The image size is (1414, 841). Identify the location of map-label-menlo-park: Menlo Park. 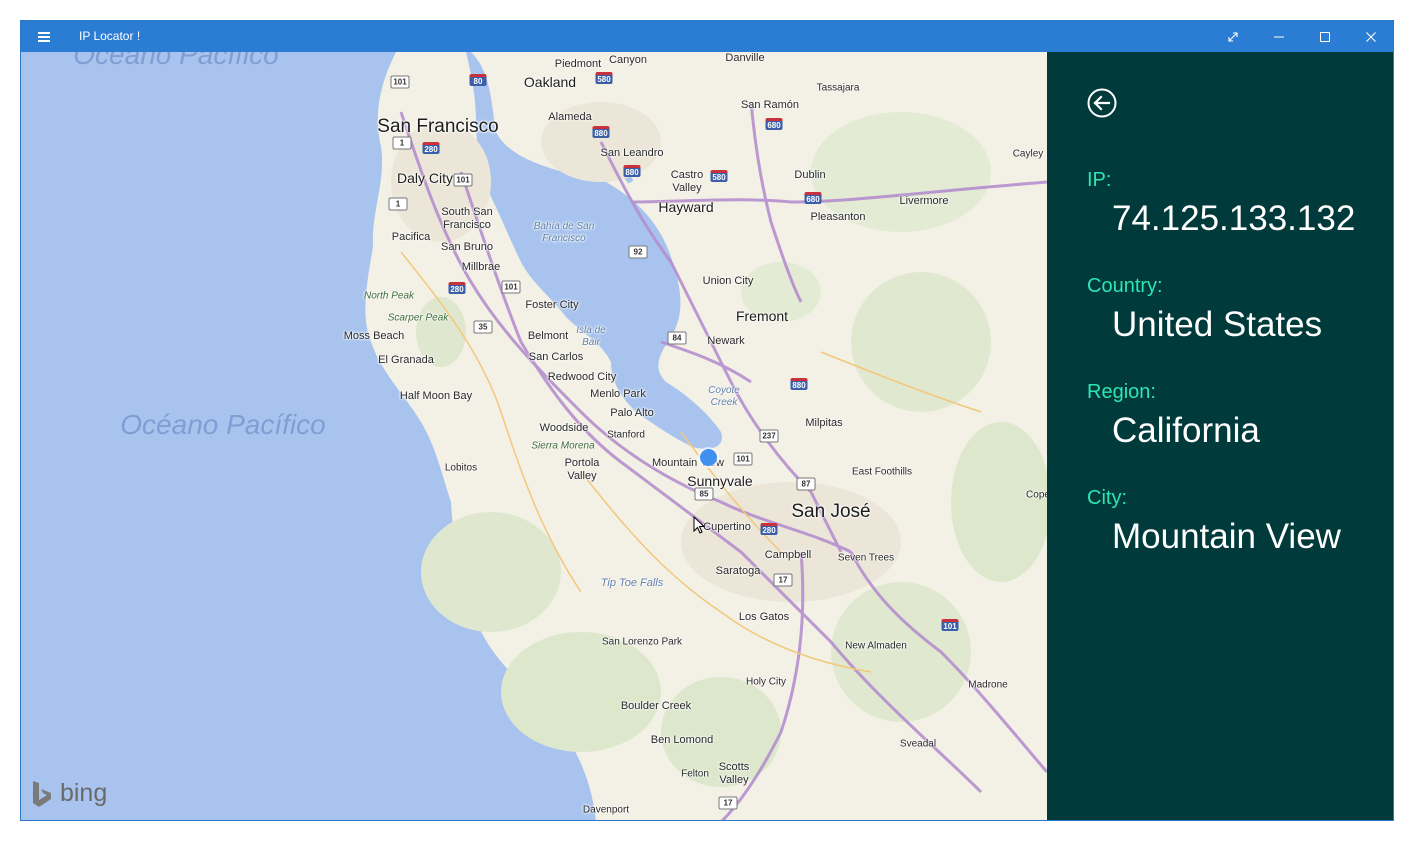
(618, 394).